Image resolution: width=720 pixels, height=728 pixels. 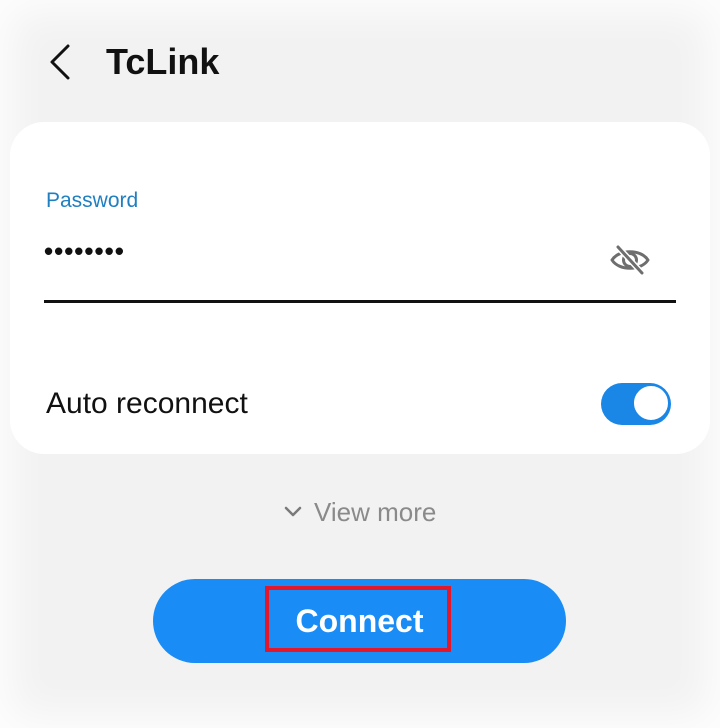 I want to click on eye-off-icon, so click(x=630, y=260).